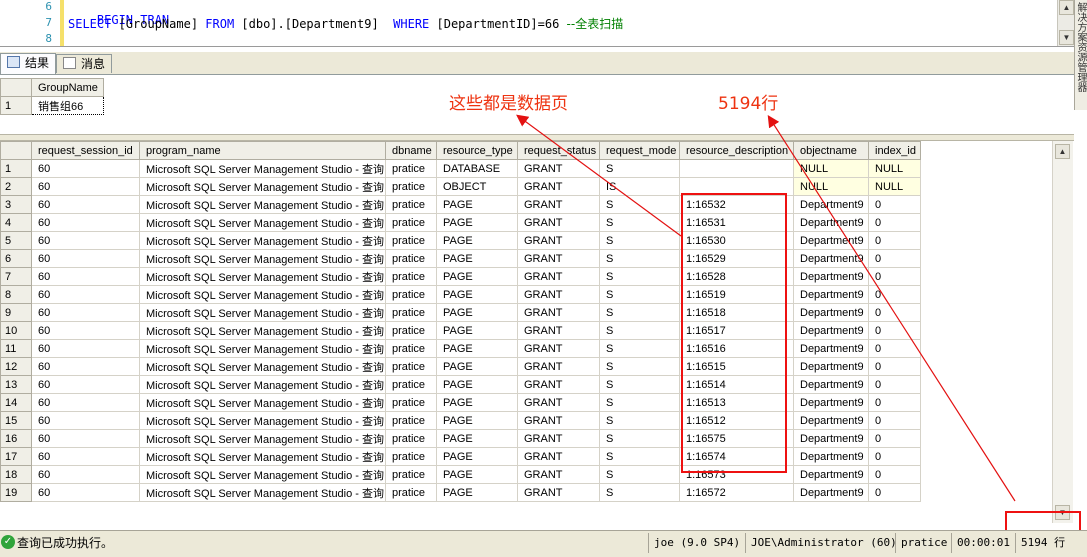 The image size is (1087, 557). I want to click on grid-cell: IS, so click(639, 186).